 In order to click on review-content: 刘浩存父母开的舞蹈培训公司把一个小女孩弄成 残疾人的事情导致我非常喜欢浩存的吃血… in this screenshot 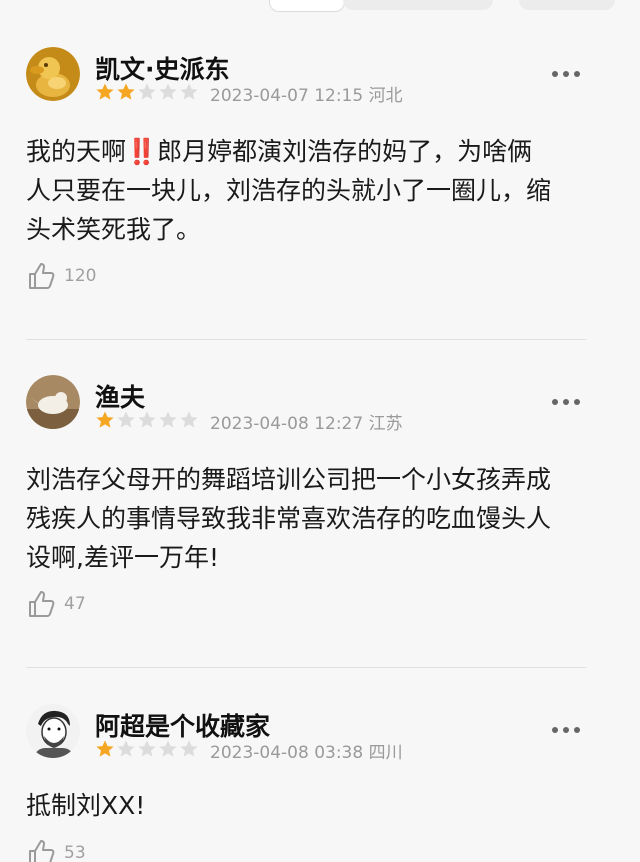, I will do `click(289, 518)`.